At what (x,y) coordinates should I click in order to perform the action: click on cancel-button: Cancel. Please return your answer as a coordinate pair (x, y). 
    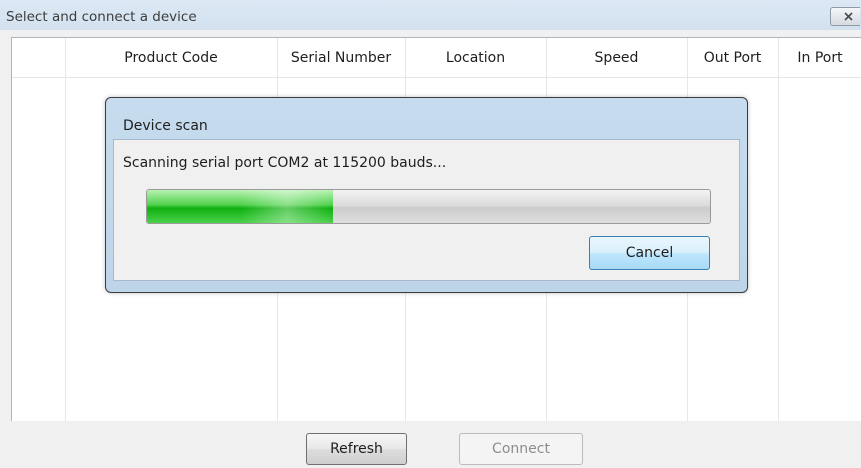
    Looking at the image, I should click on (649, 253).